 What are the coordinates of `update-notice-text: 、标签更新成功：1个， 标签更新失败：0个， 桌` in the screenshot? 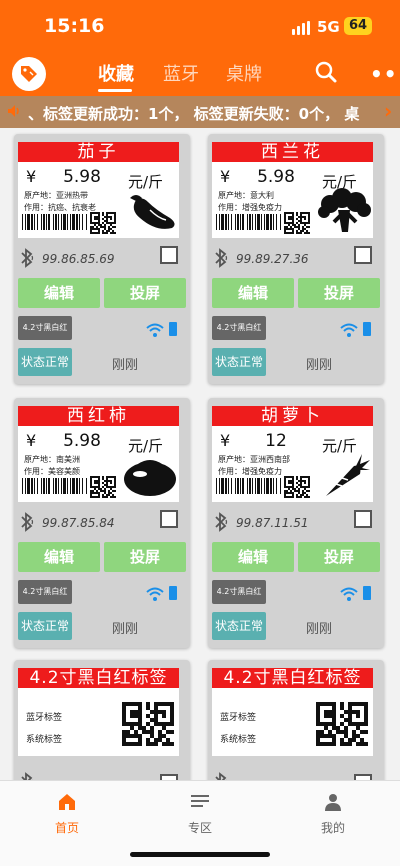 It's located at (194, 114).